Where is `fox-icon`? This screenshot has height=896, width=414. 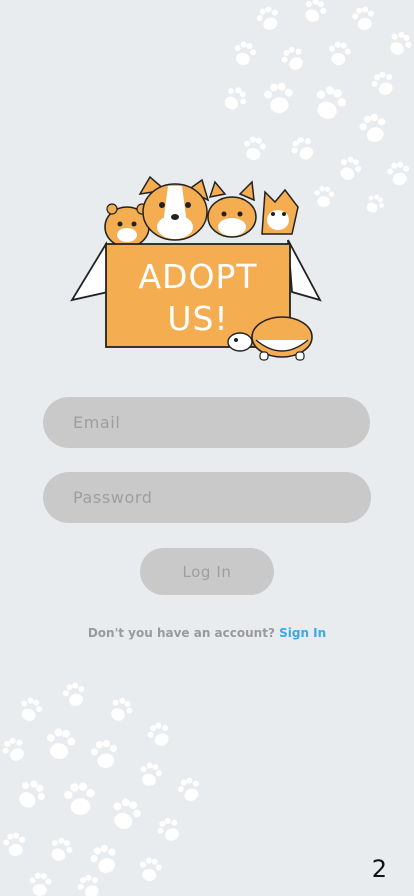 fox-icon is located at coordinates (232, 209).